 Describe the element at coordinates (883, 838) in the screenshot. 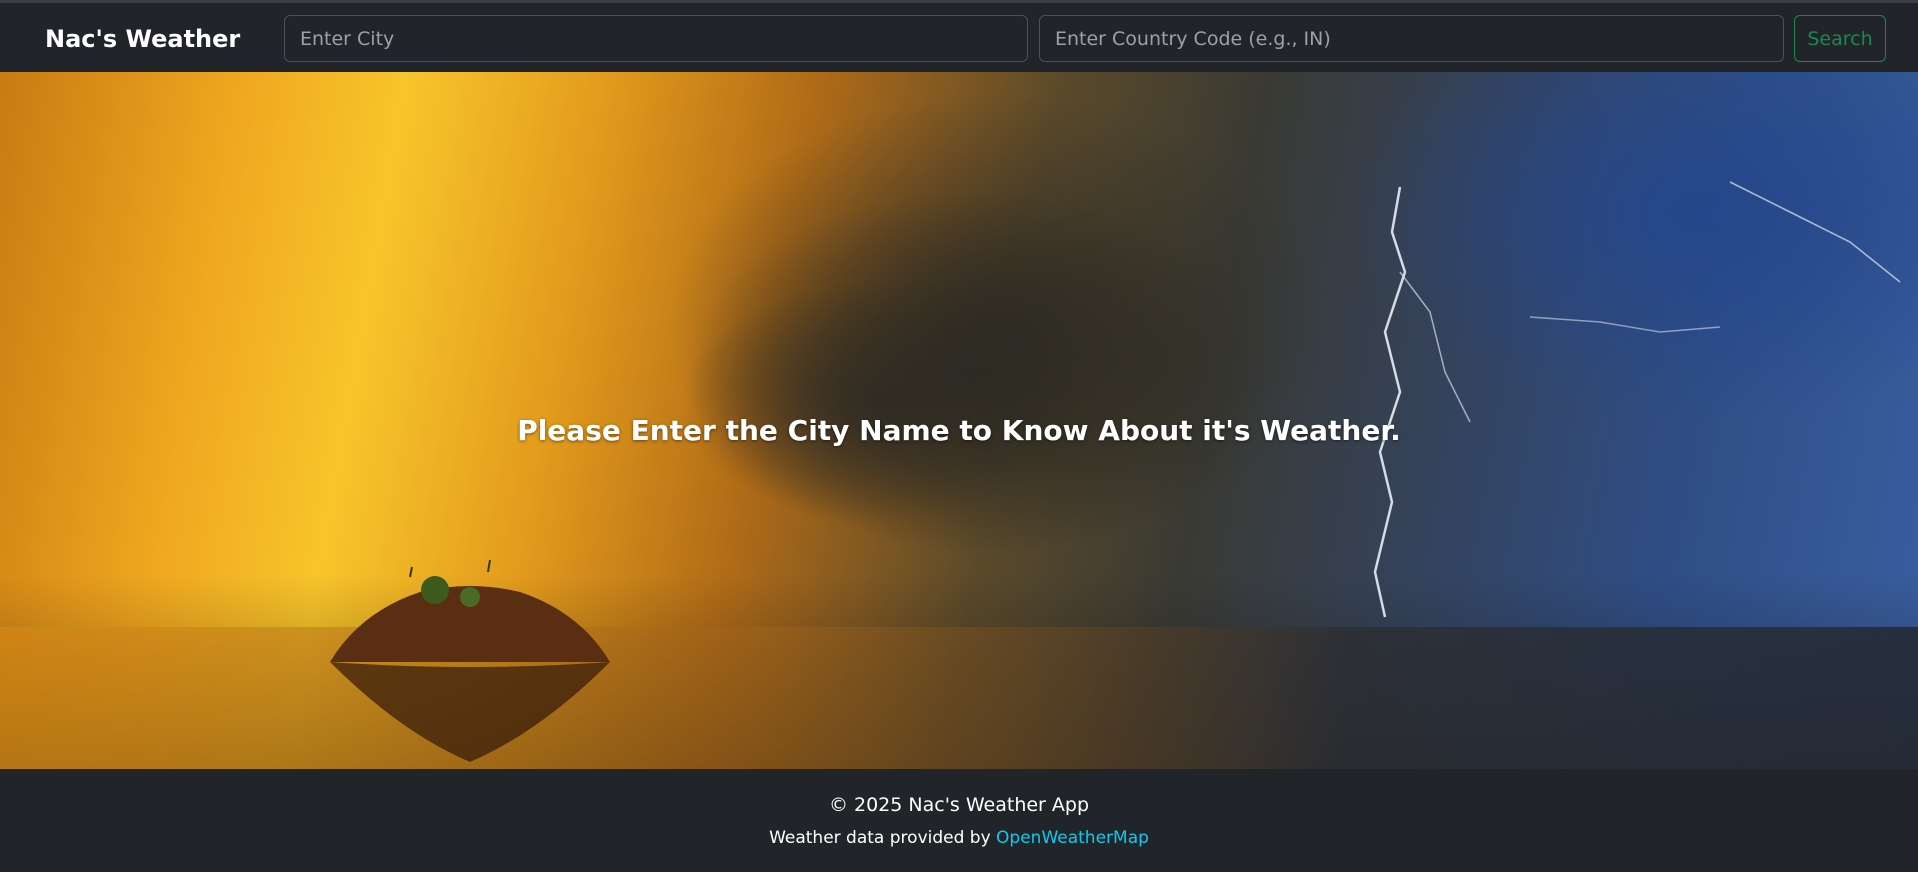

I see `credit-prefix: Weather data provided by` at that location.